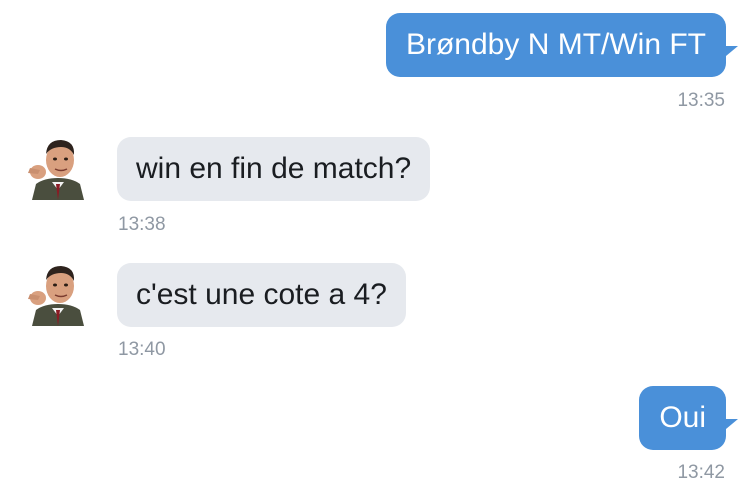  I want to click on message-timestamp: 13:40, so click(142, 349).